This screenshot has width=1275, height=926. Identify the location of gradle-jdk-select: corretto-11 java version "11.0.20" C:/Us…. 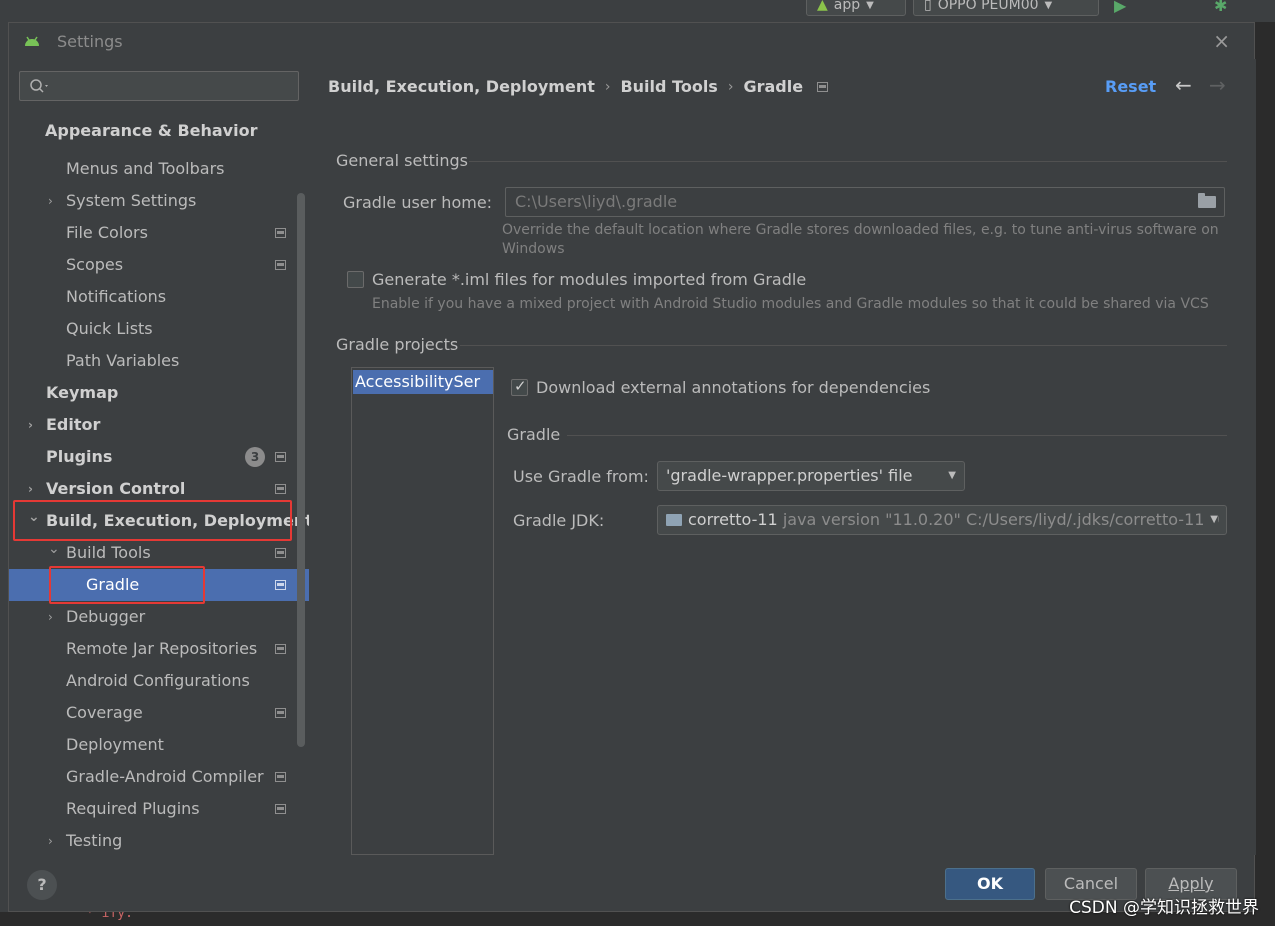
(942, 520).